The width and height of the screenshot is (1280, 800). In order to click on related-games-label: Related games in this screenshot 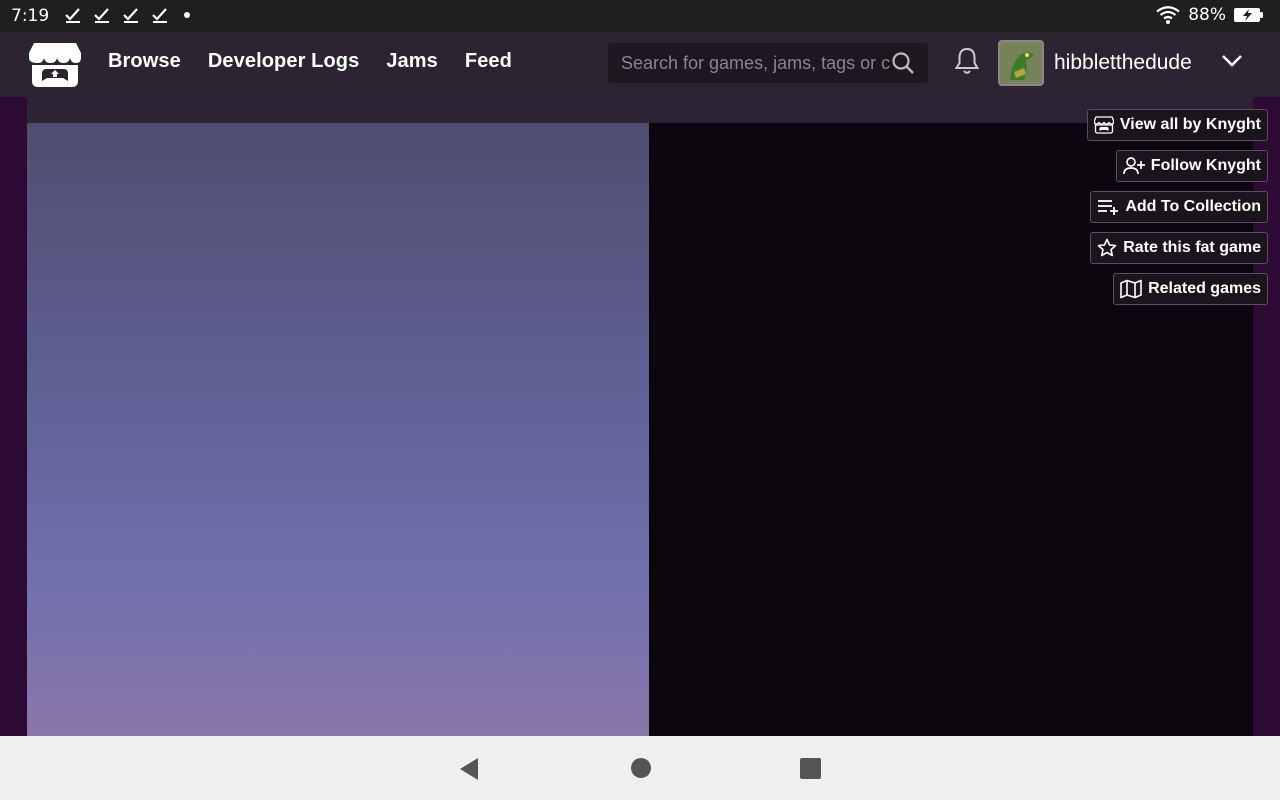, I will do `click(1204, 288)`.